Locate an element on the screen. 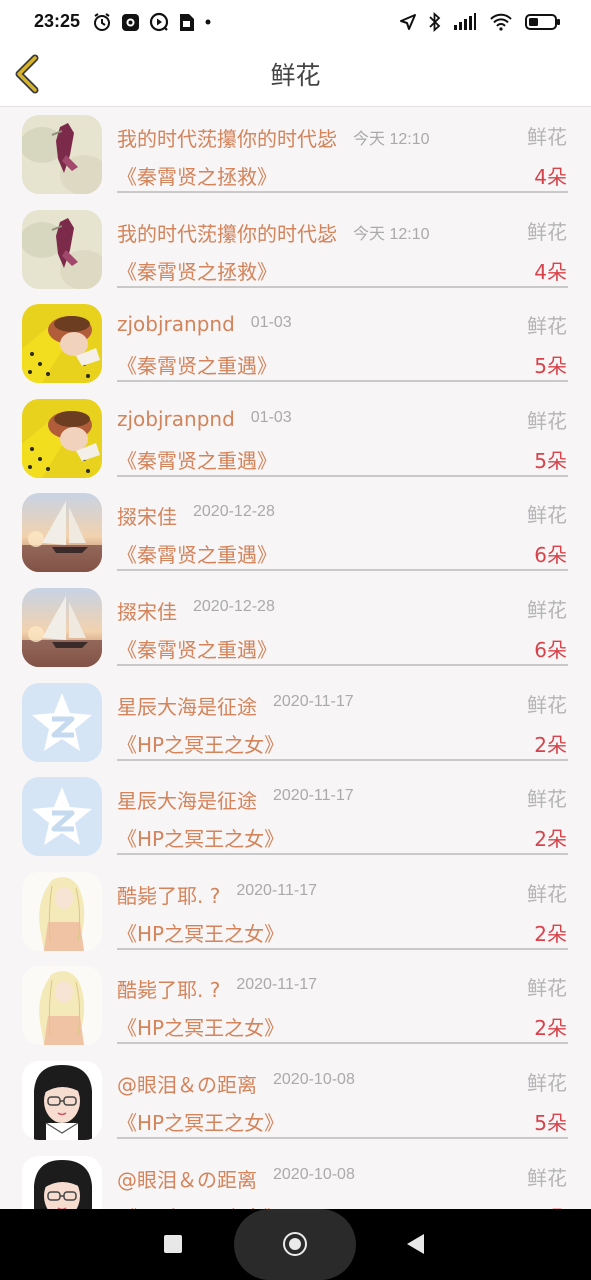 The height and width of the screenshot is (1280, 591). location-icon is located at coordinates (408, 22).